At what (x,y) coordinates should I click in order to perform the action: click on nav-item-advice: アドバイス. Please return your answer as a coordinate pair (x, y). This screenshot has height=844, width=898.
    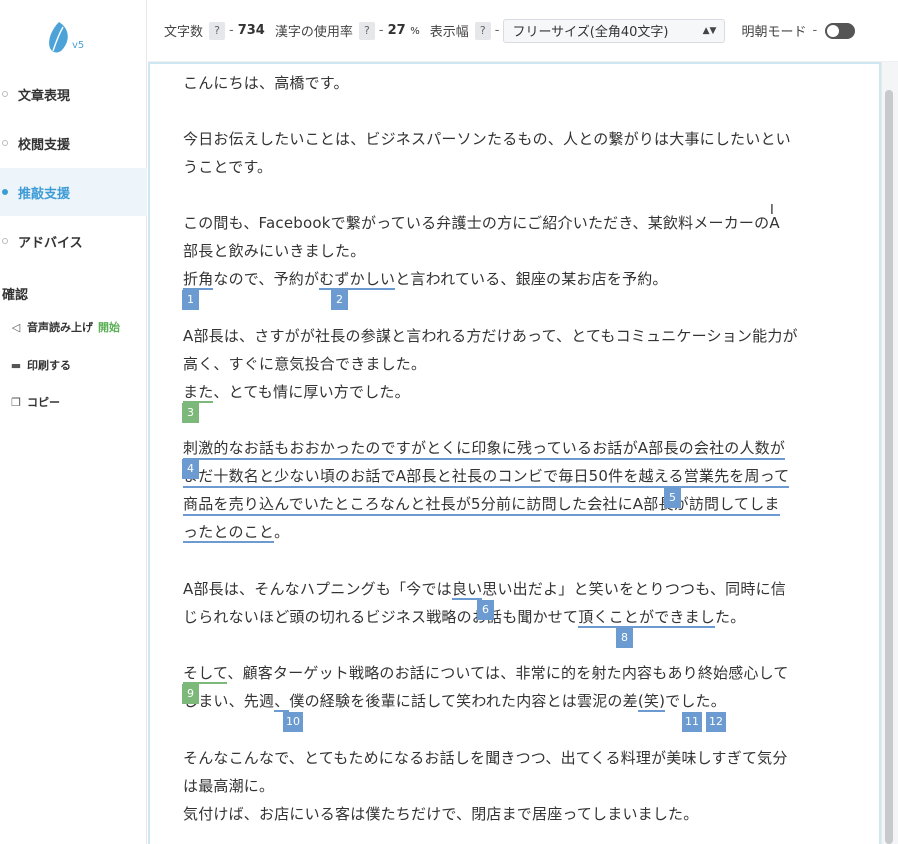
    Looking at the image, I should click on (73, 241).